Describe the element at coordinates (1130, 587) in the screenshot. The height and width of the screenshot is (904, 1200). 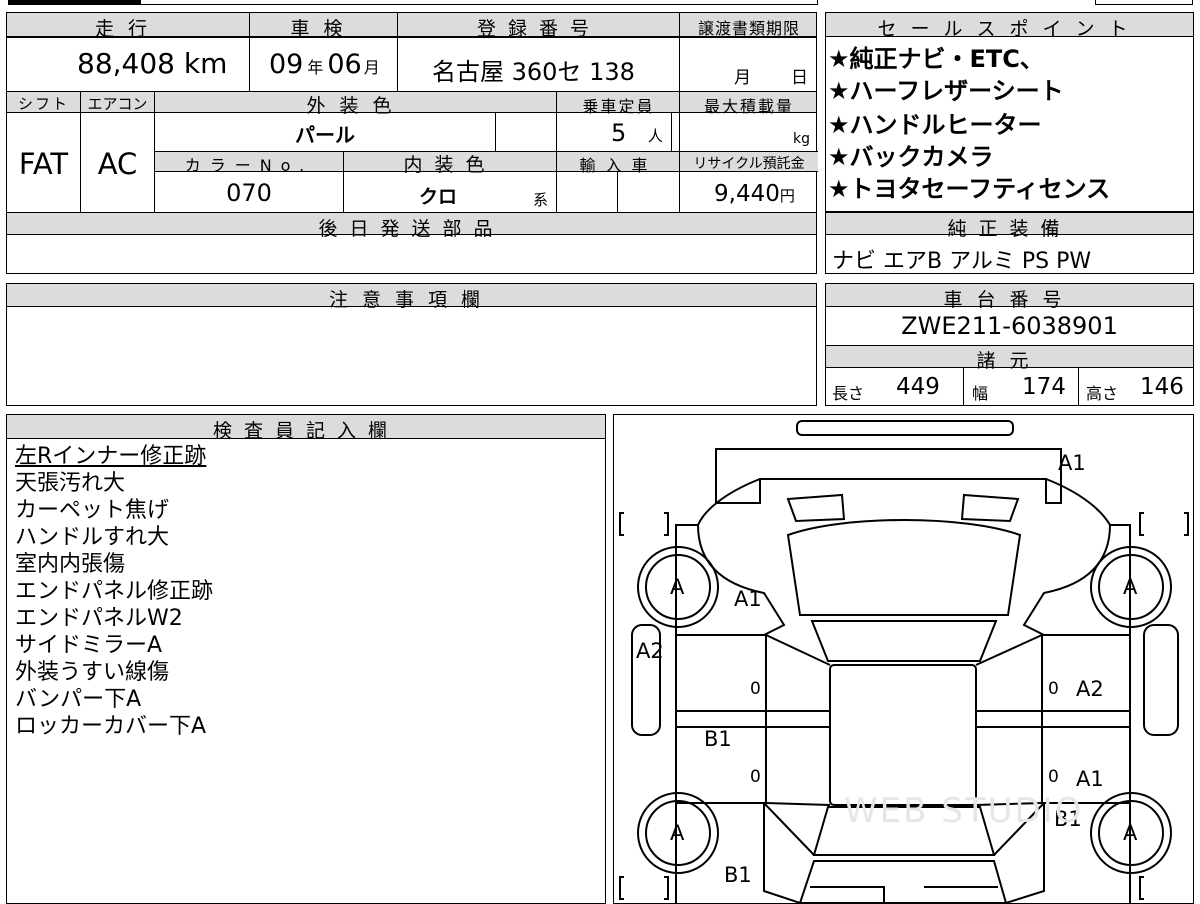
I see `mark-tire-rf: A` at that location.